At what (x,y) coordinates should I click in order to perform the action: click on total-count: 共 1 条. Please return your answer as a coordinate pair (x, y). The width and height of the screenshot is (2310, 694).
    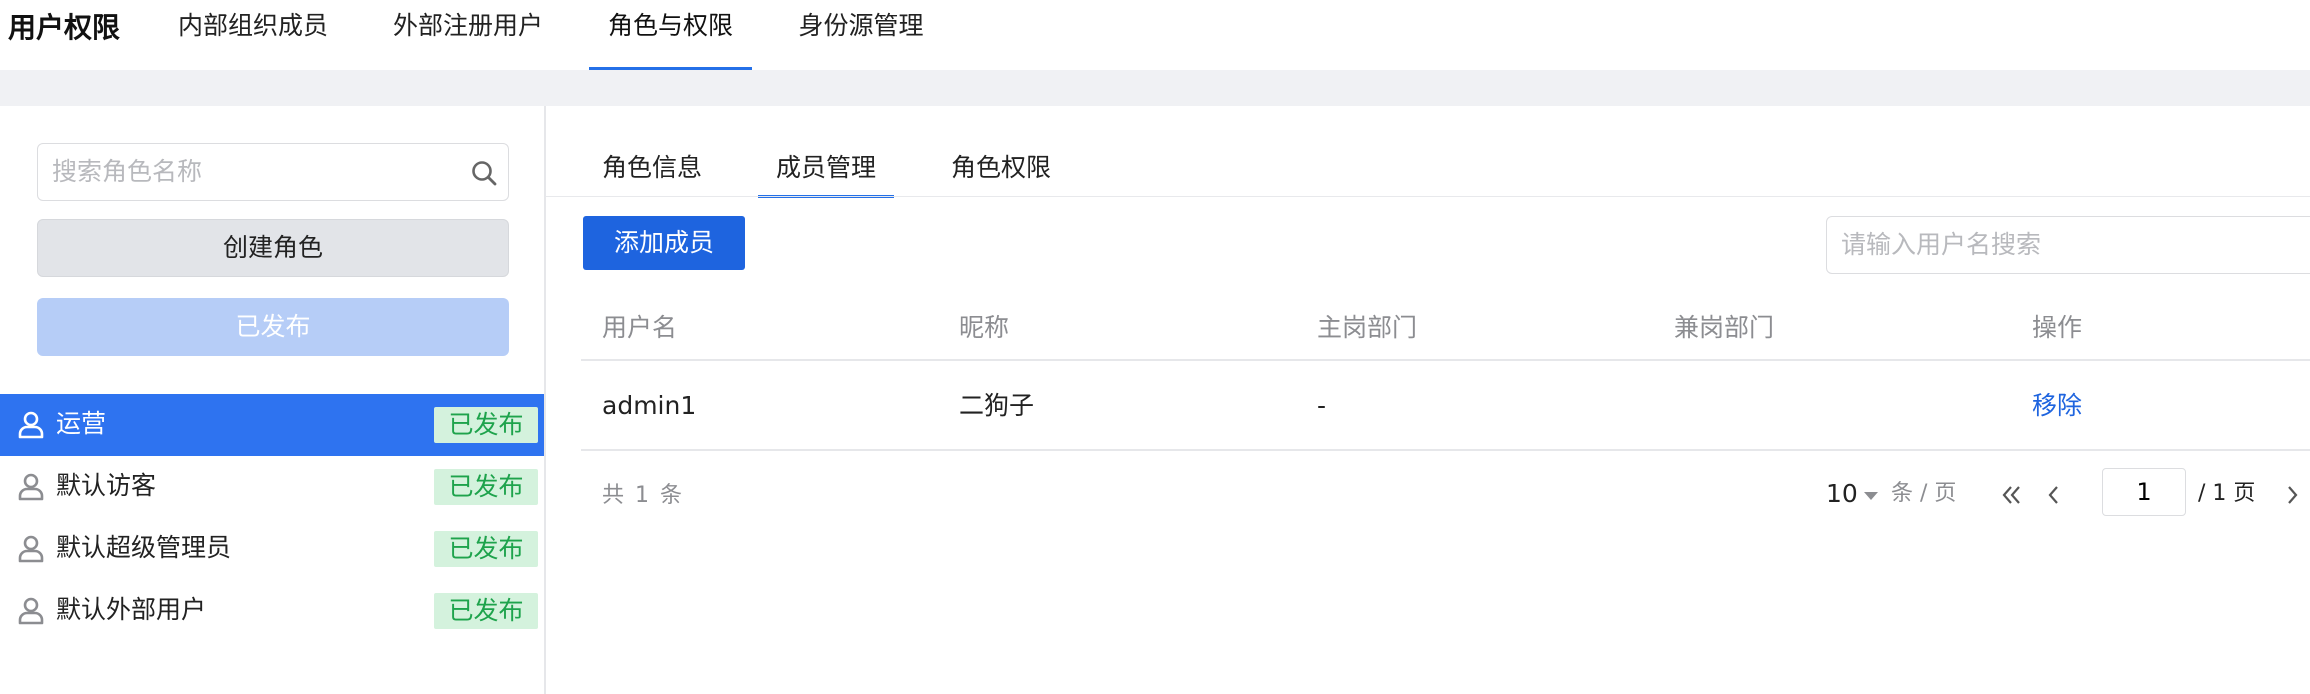
    Looking at the image, I should click on (643, 495).